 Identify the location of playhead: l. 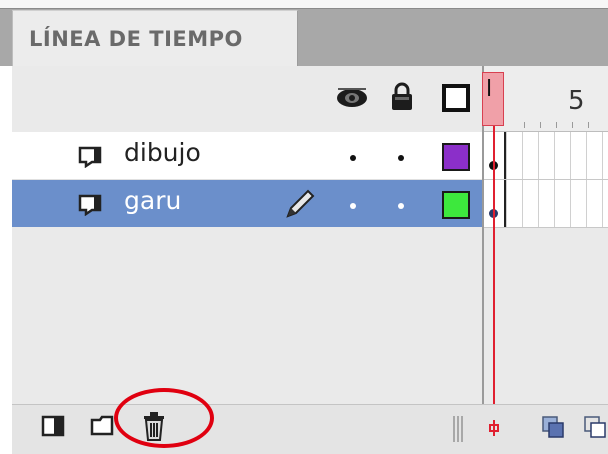
(493, 99).